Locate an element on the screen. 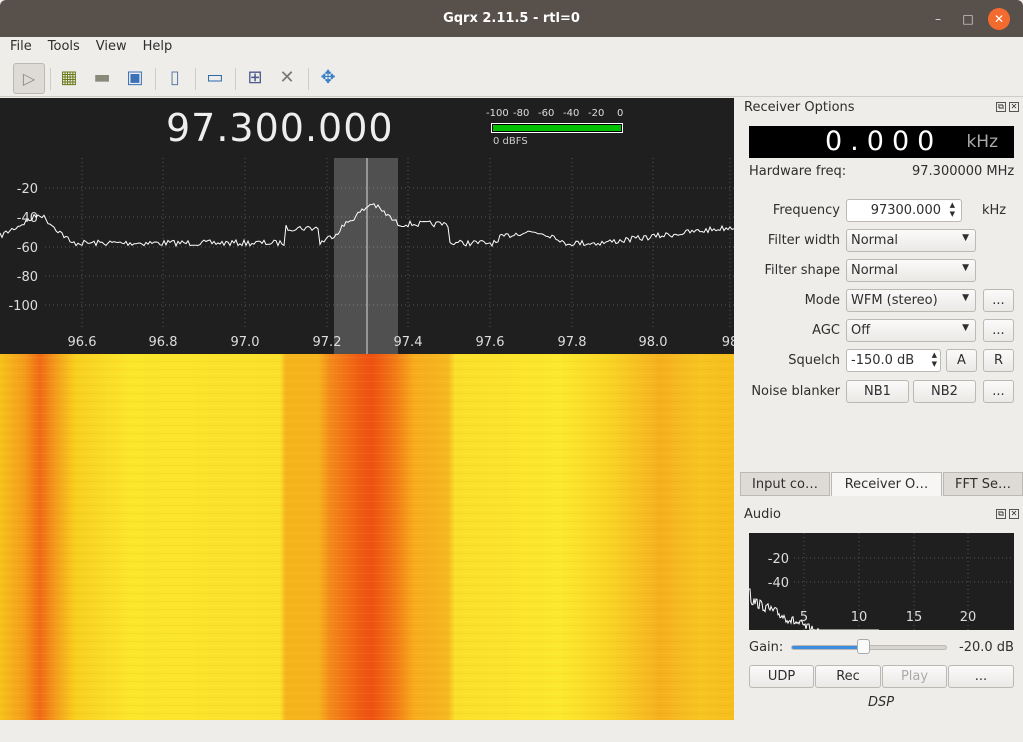 Image resolution: width=1023 pixels, height=742 pixels. agc-value: Off is located at coordinates (861, 330).